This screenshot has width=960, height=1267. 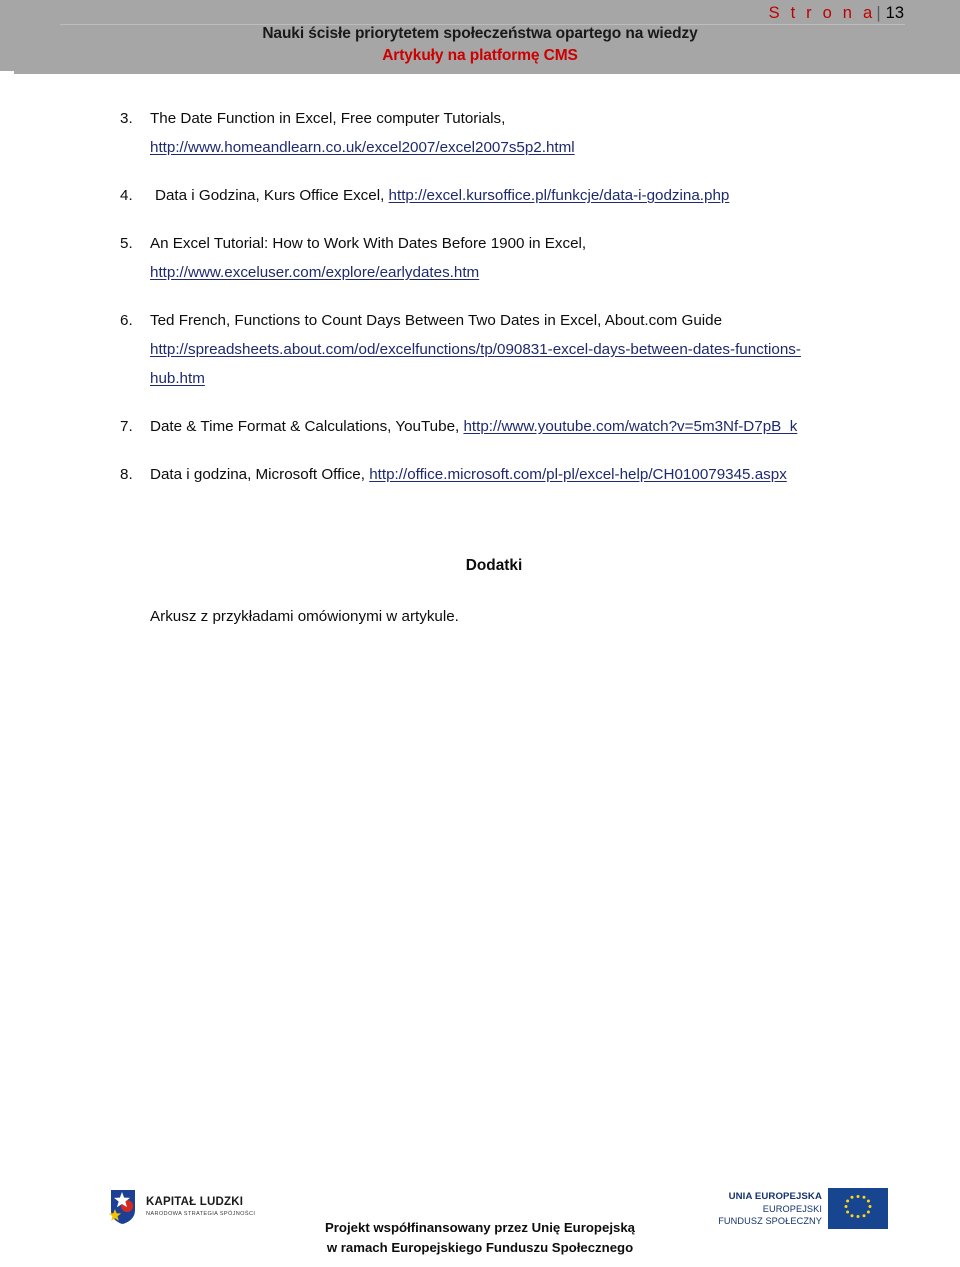 What do you see at coordinates (792, 1208) in the screenshot?
I see `eu-line-2: EUROPEJSKI` at bounding box center [792, 1208].